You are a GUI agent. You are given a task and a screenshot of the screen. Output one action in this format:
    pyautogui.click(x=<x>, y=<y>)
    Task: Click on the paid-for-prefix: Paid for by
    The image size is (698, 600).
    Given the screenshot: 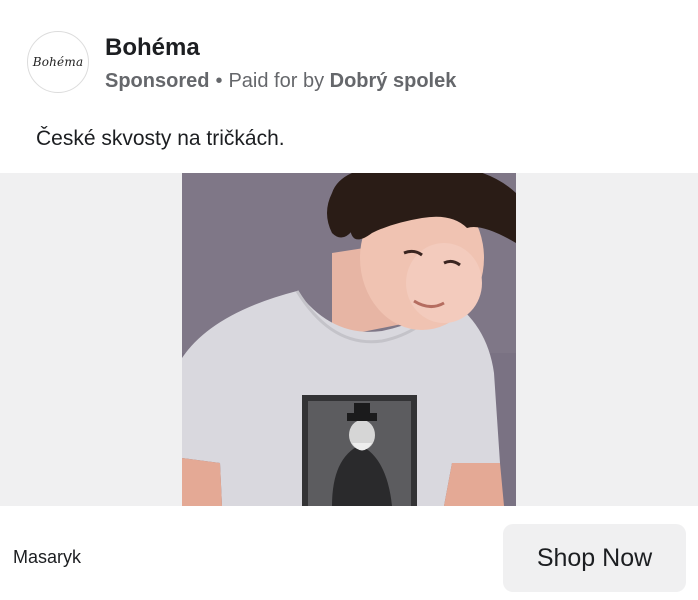 What is the action you would take?
    pyautogui.click(x=276, y=81)
    